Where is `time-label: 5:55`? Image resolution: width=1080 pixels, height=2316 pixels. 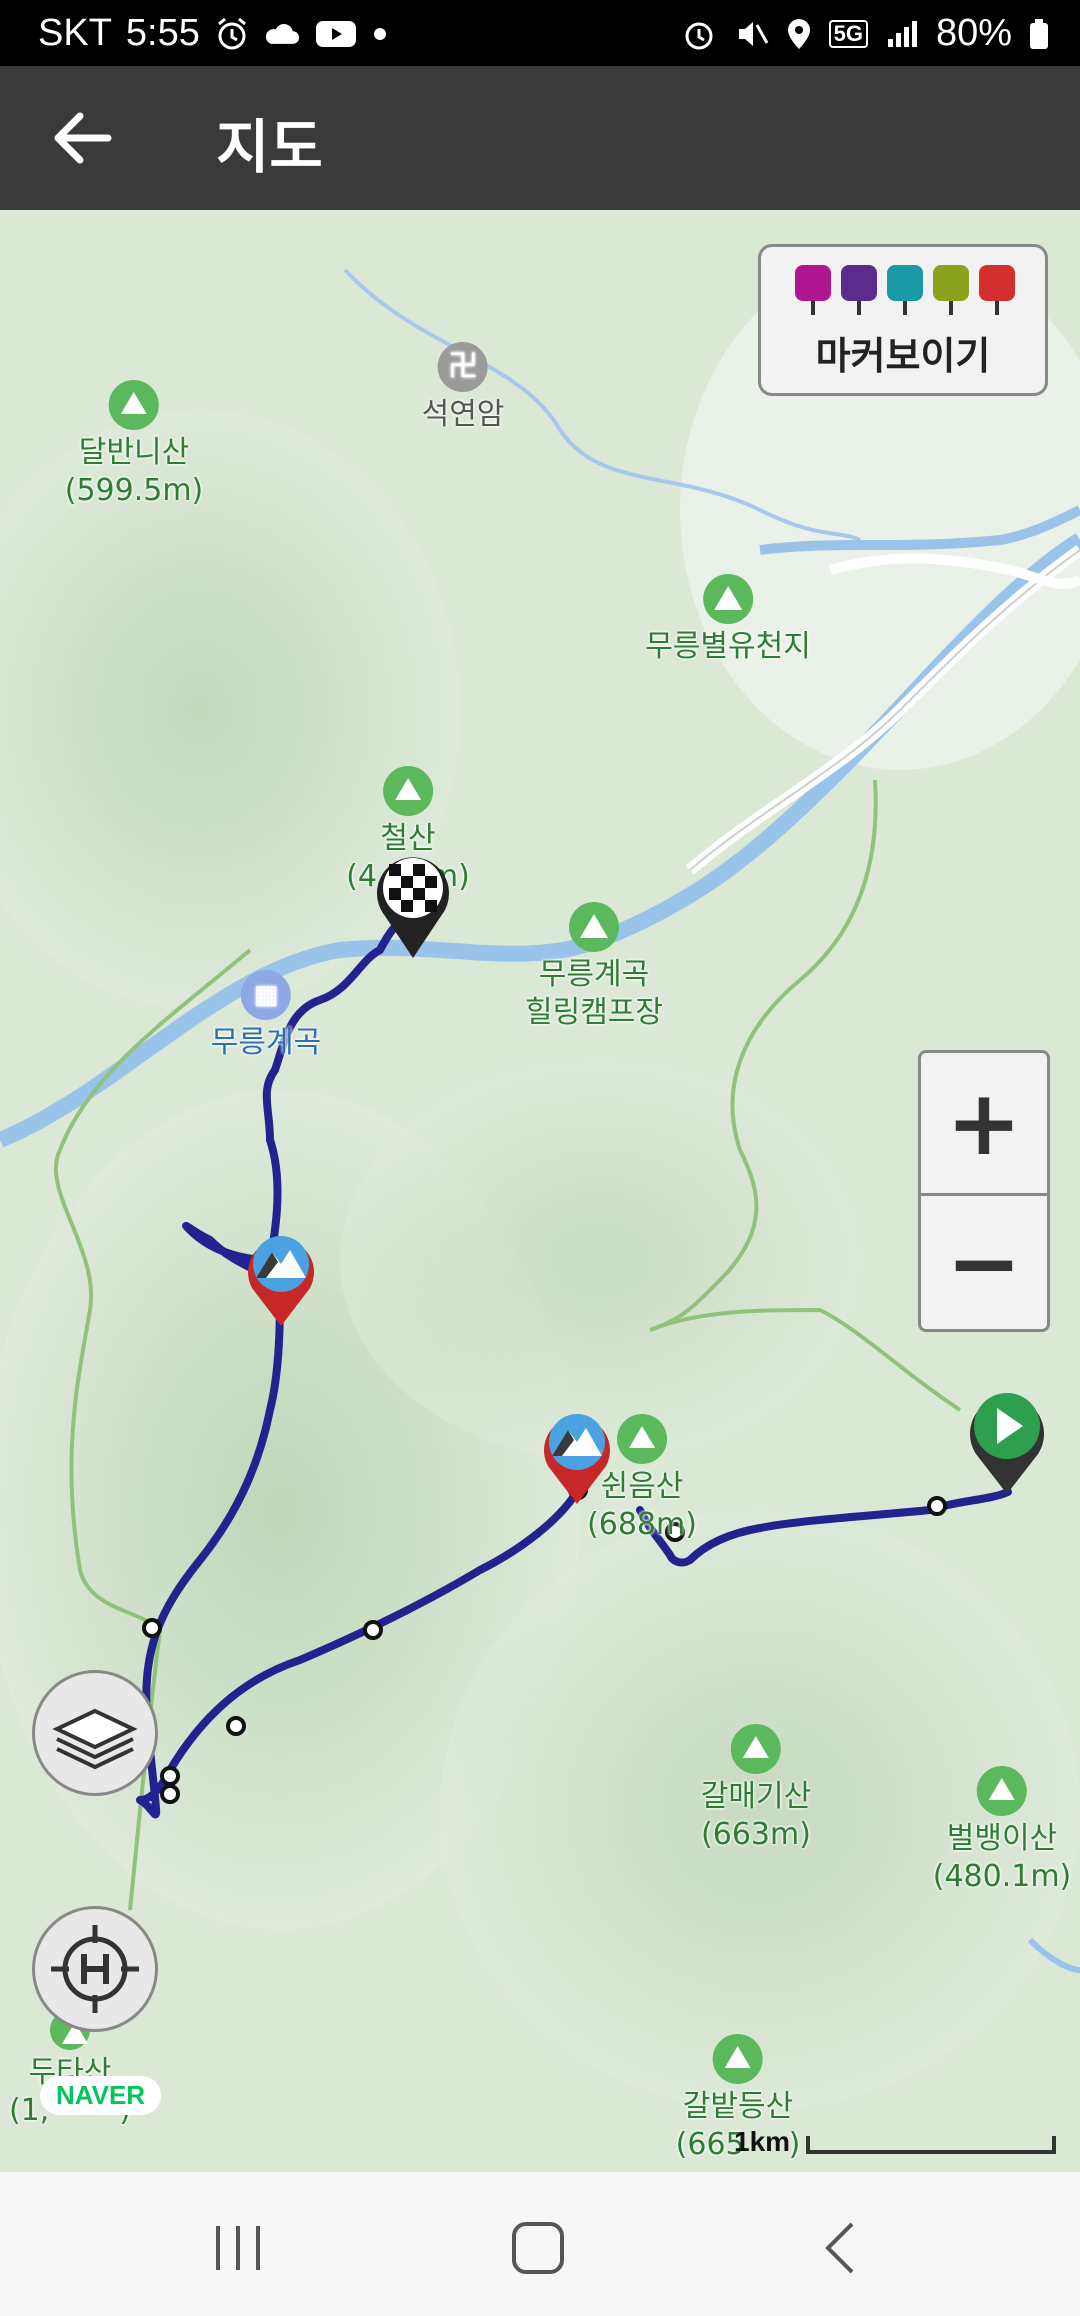
time-label: 5:55 is located at coordinates (162, 33).